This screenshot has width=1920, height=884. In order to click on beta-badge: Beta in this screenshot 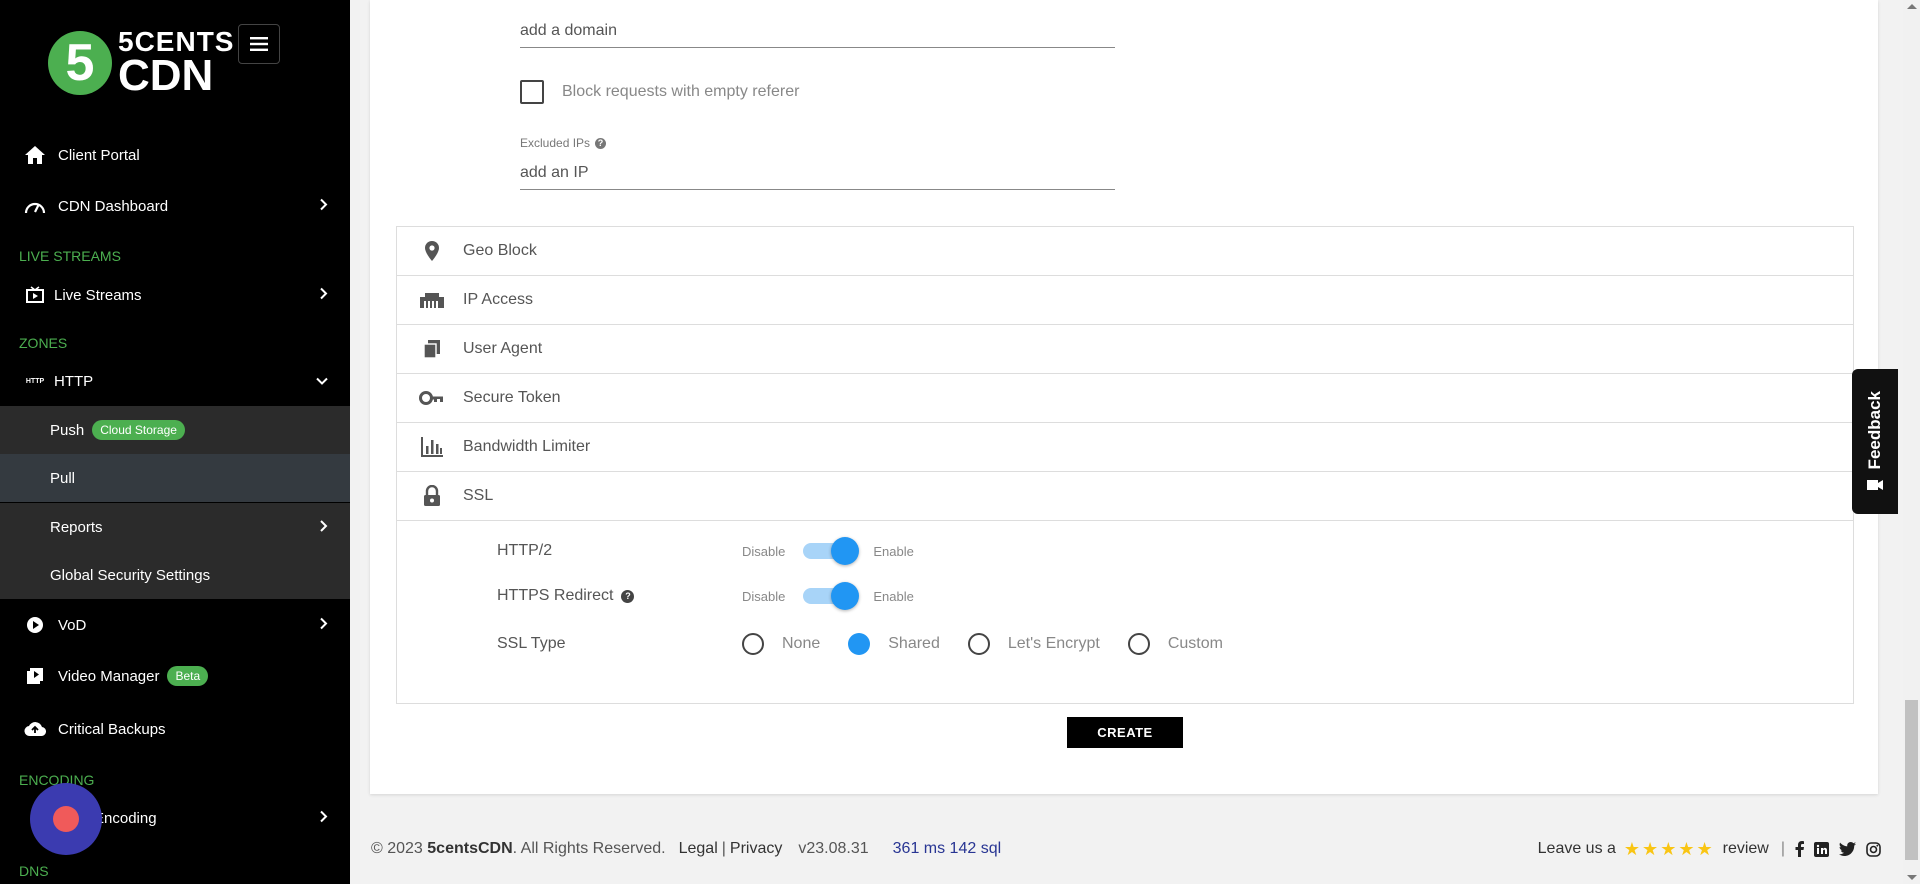, I will do `click(188, 676)`.